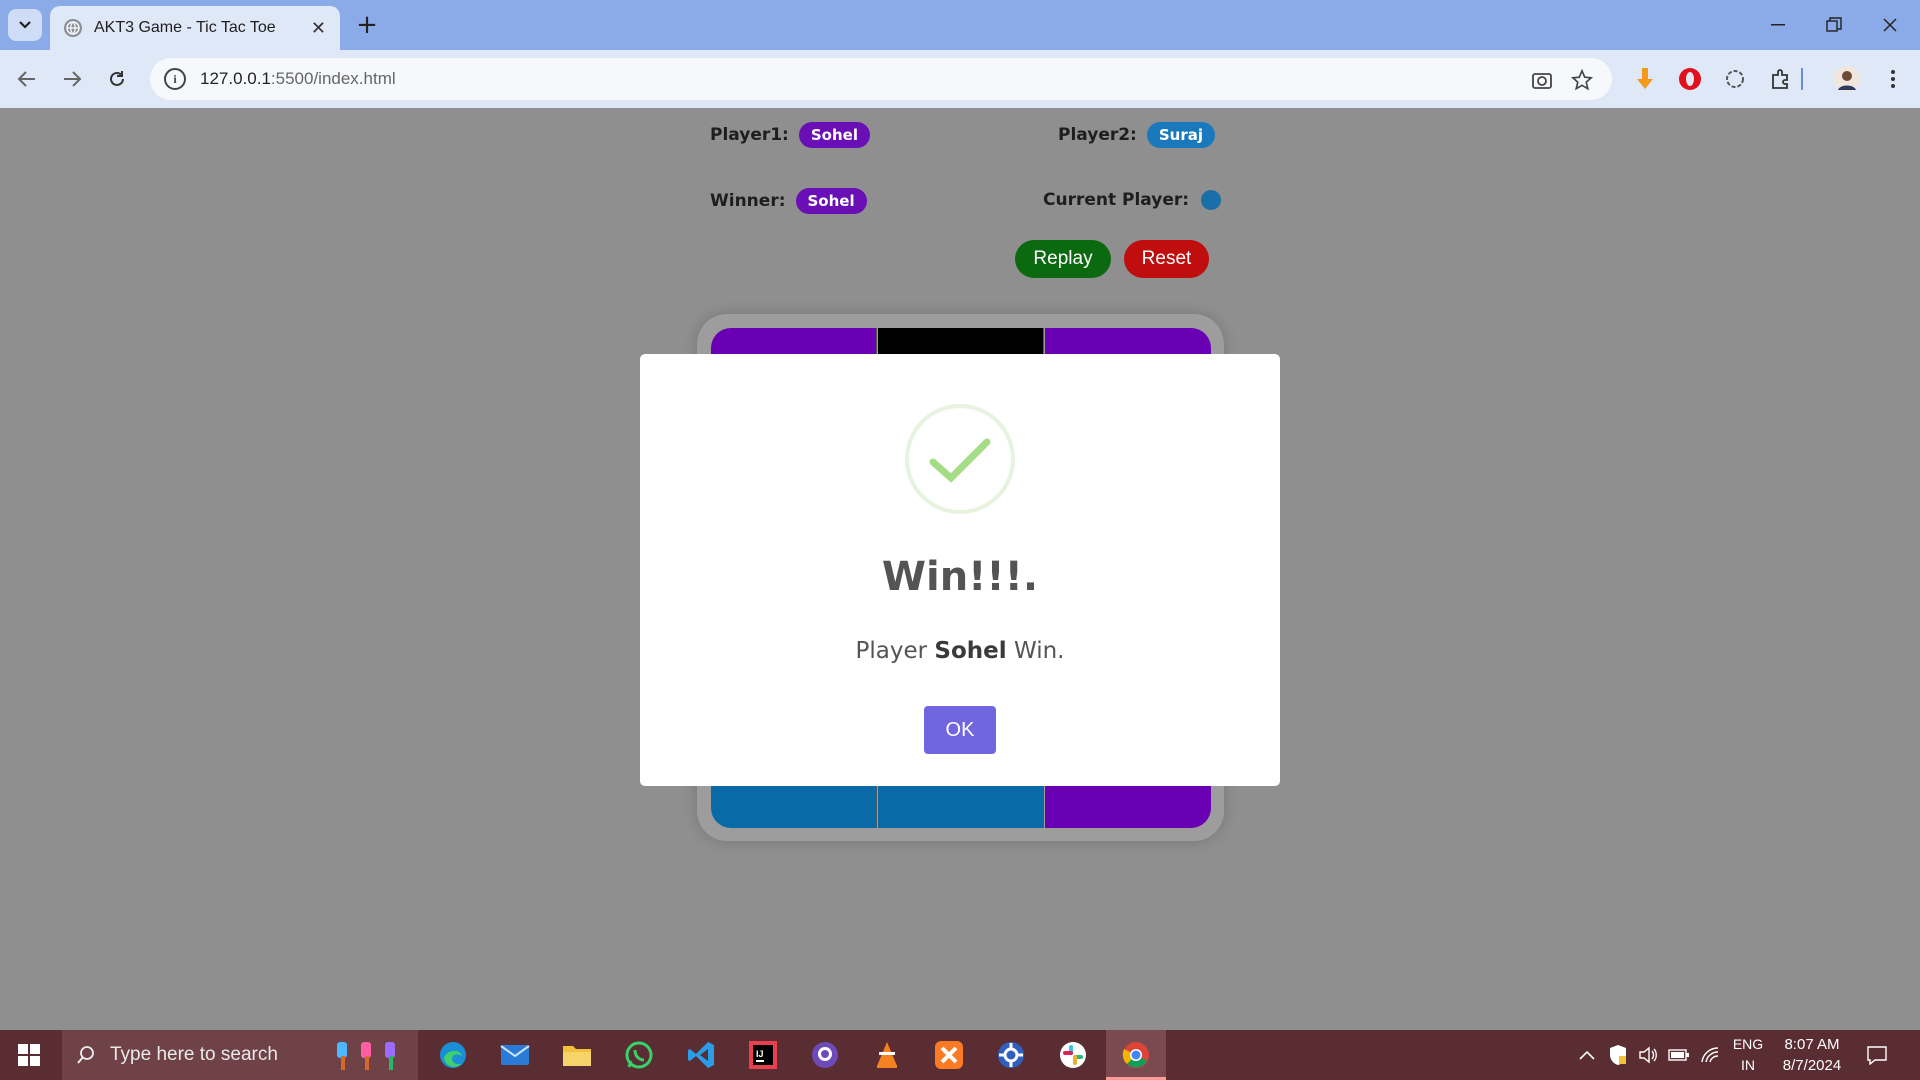 The width and height of the screenshot is (1920, 1080). Describe the element at coordinates (85, 1055) in the screenshot. I see `search-icon` at that location.